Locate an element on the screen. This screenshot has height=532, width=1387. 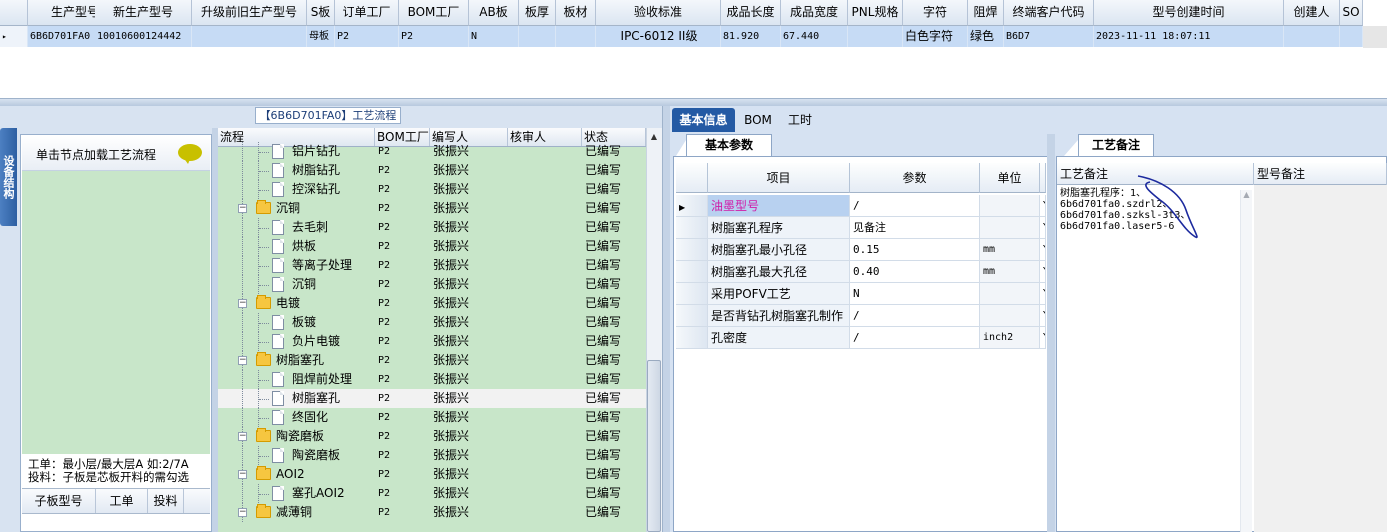
grid-cell-9: IPC-6012 II级 is located at coordinates (658, 36).